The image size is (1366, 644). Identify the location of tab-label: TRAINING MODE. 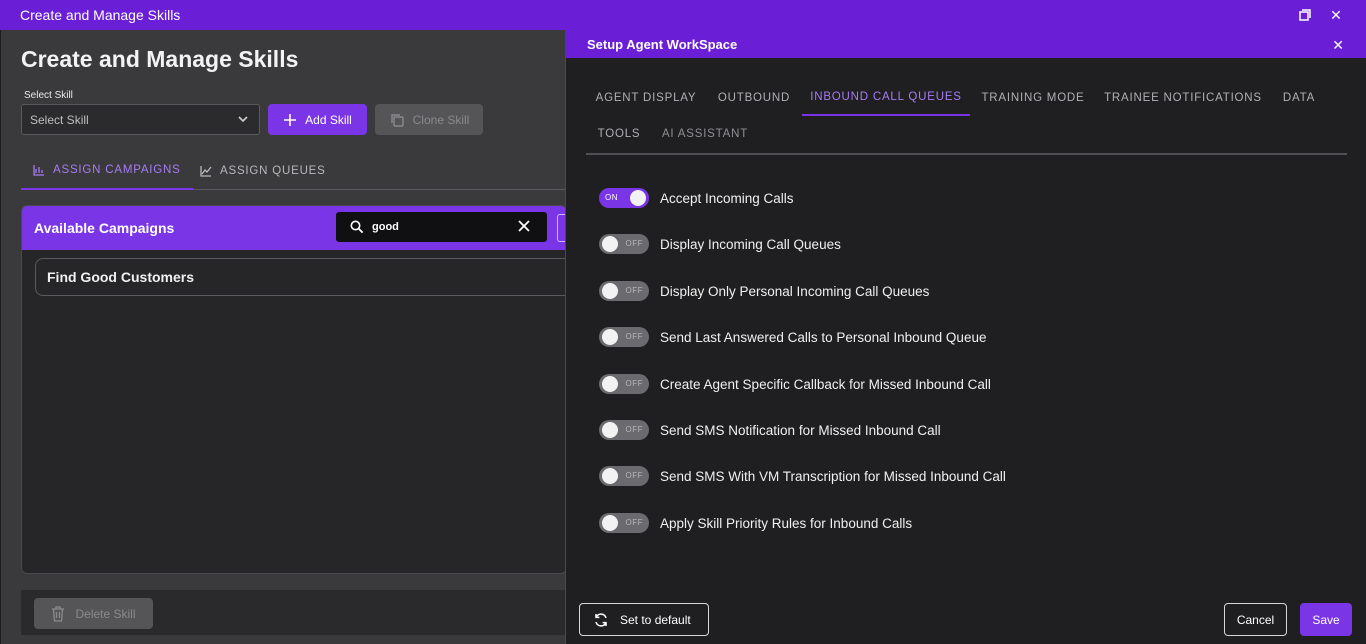
(1033, 98).